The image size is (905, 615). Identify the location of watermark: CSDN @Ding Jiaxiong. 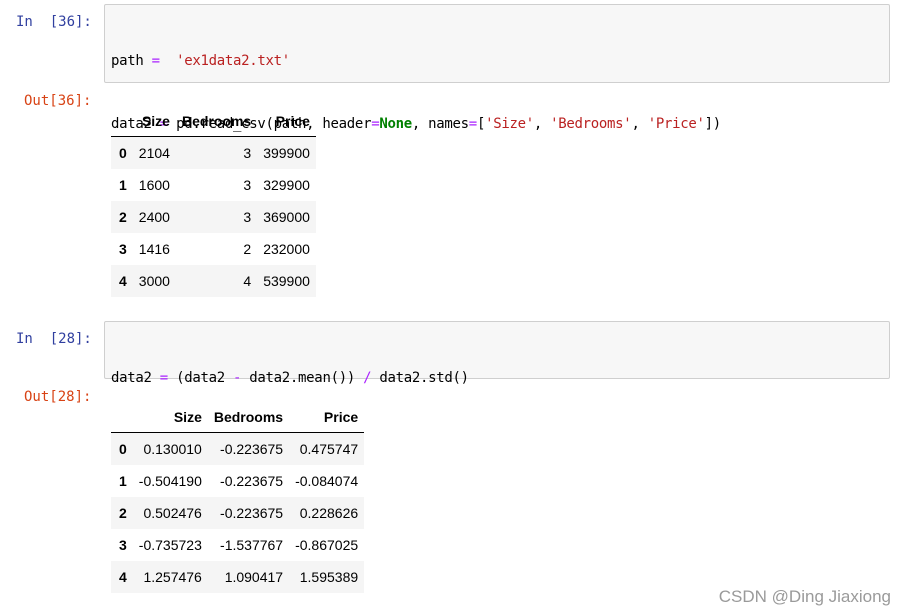
(804, 596).